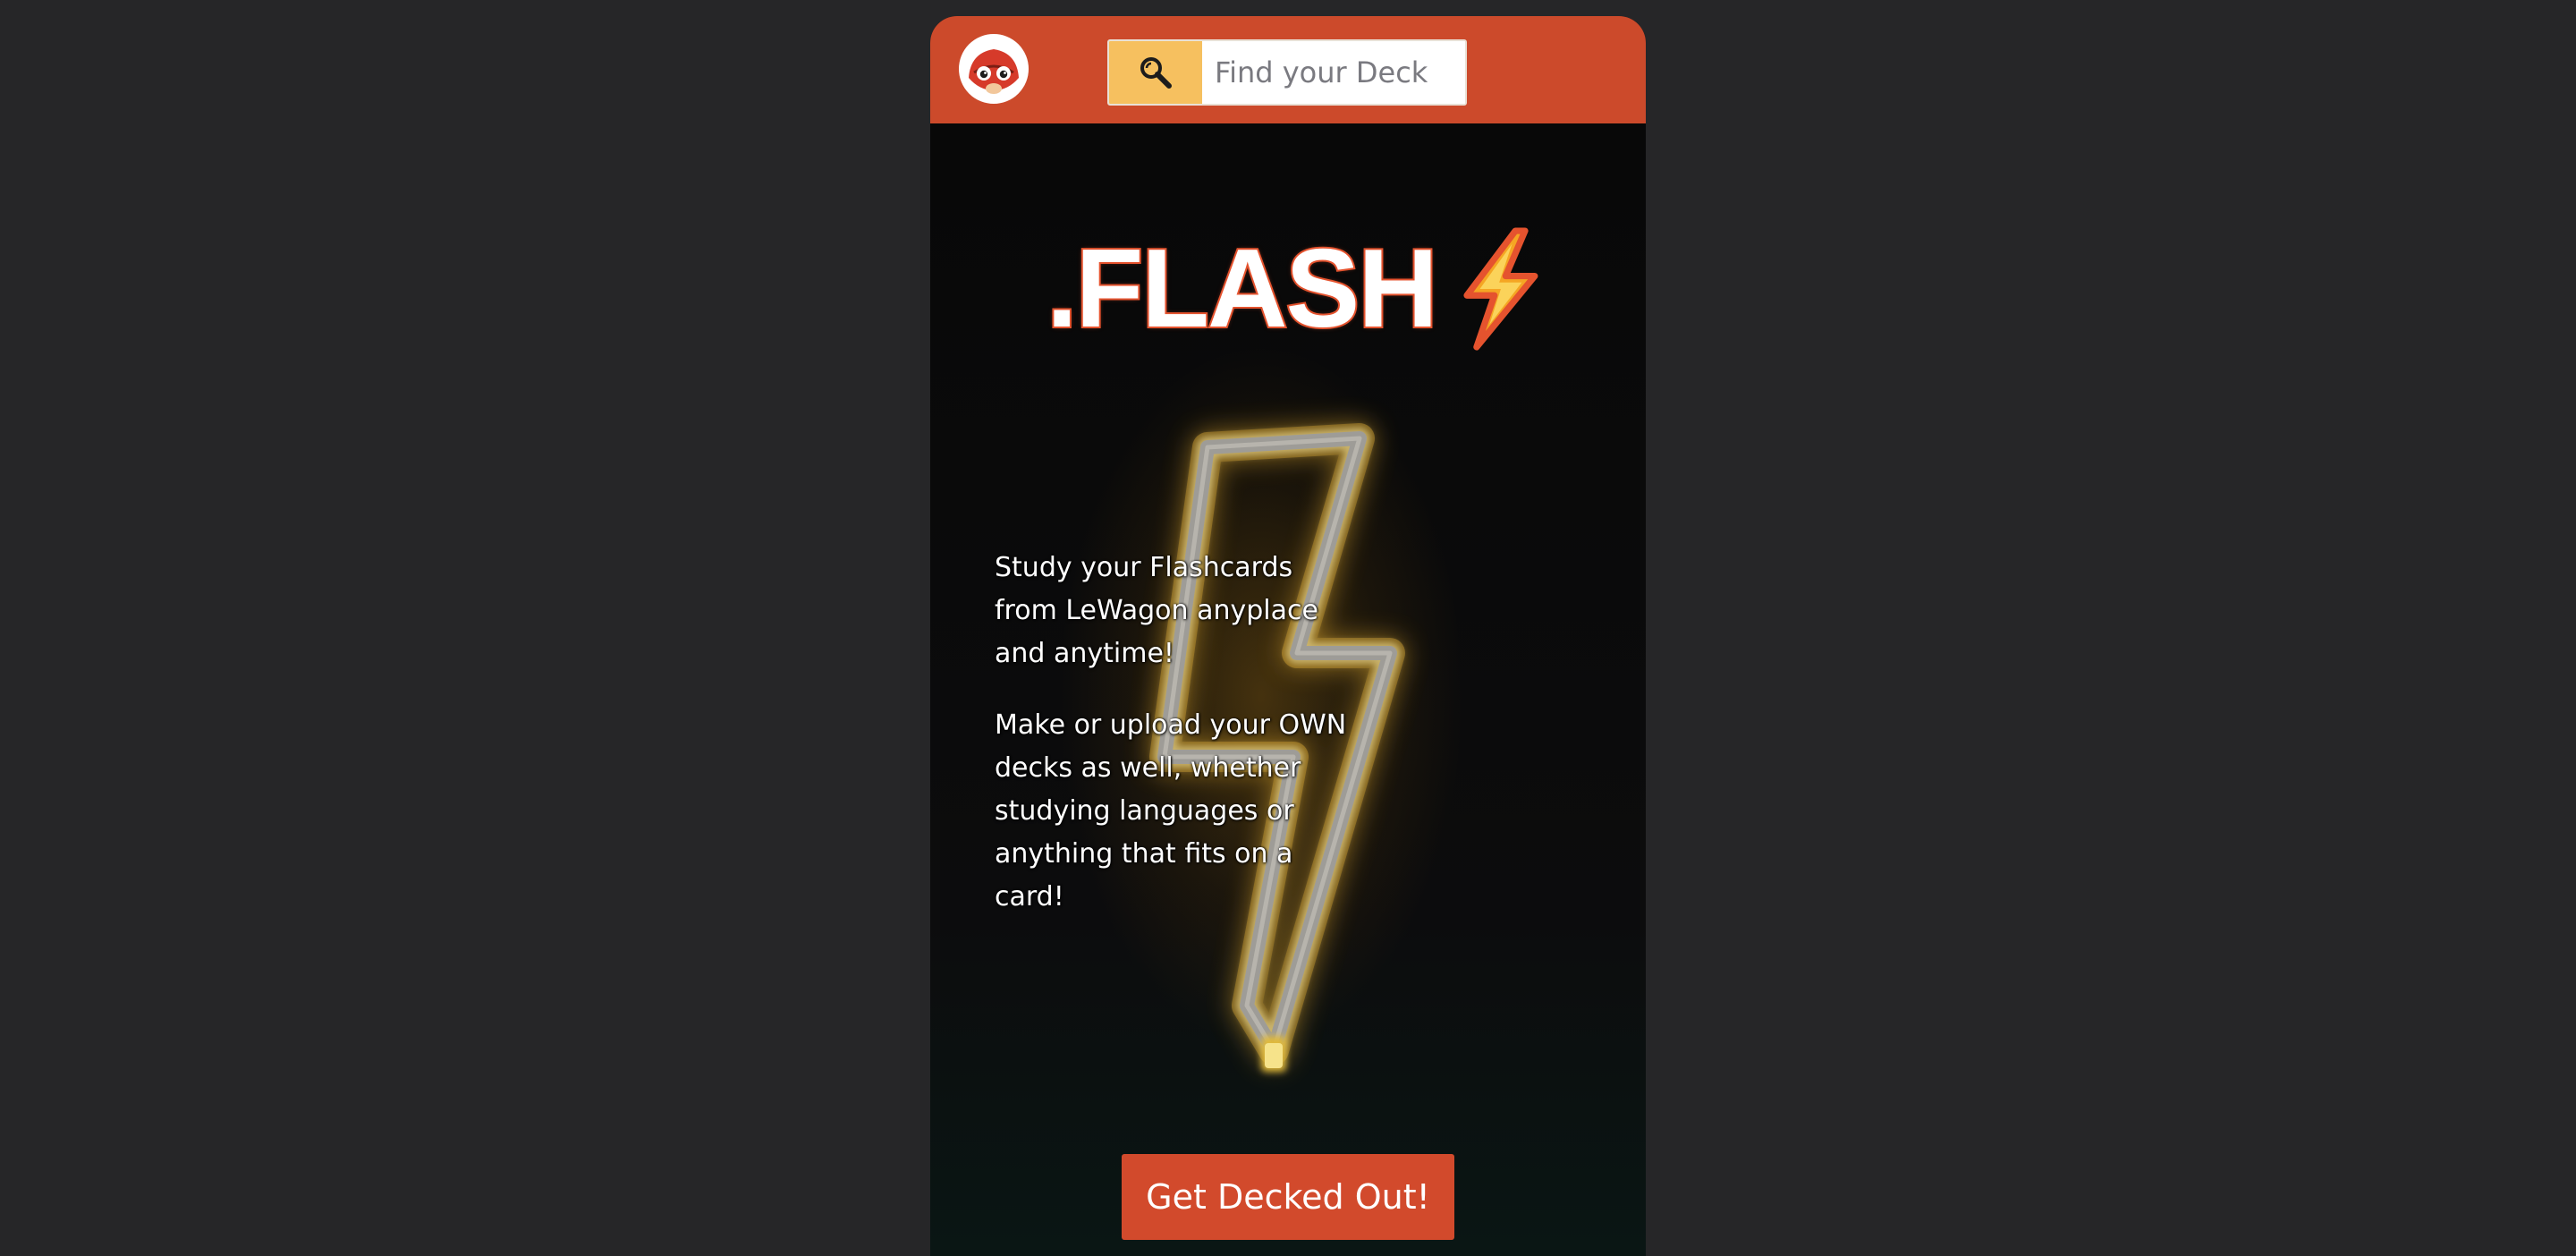 The width and height of the screenshot is (2576, 1256). I want to click on search-icon, so click(1156, 73).